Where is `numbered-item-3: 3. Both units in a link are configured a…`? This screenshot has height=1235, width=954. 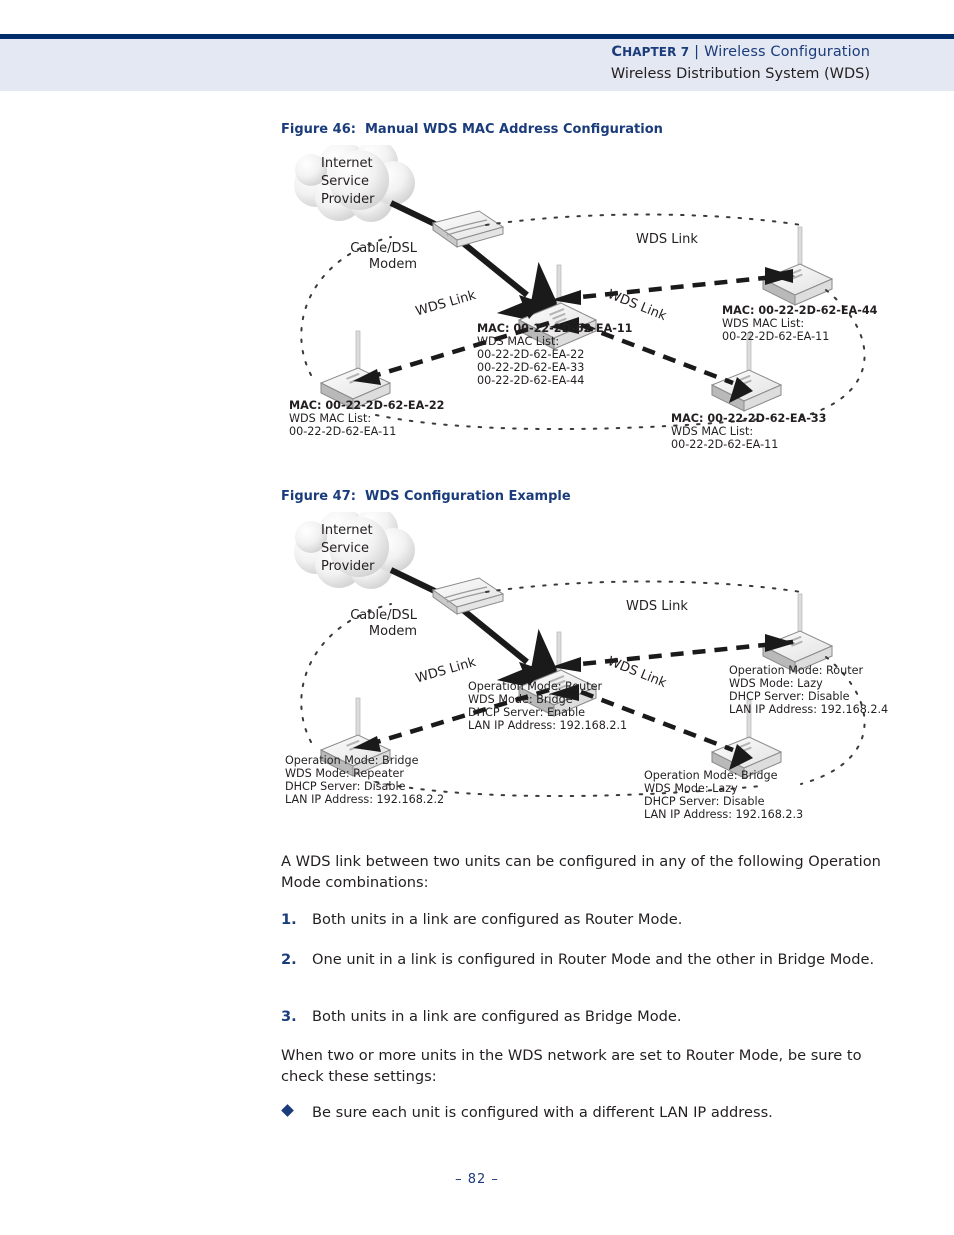
numbered-item-3: 3. Both units in a link are configured a… is located at coordinates (581, 1016).